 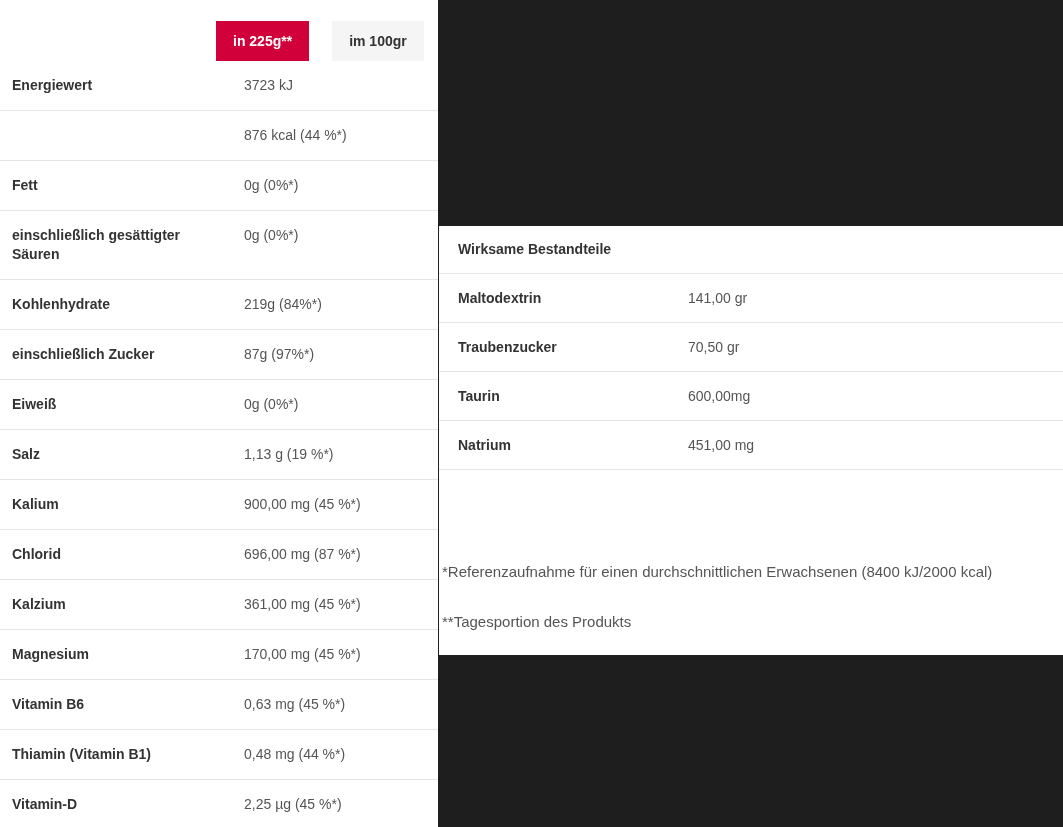 What do you see at coordinates (507, 347) in the screenshot?
I see `ingredient-label: Traubenzucker` at bounding box center [507, 347].